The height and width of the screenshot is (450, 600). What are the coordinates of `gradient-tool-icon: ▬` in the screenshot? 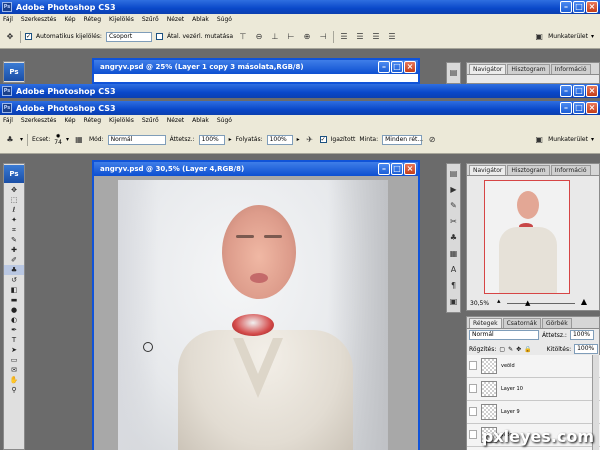 It's located at (14, 300).